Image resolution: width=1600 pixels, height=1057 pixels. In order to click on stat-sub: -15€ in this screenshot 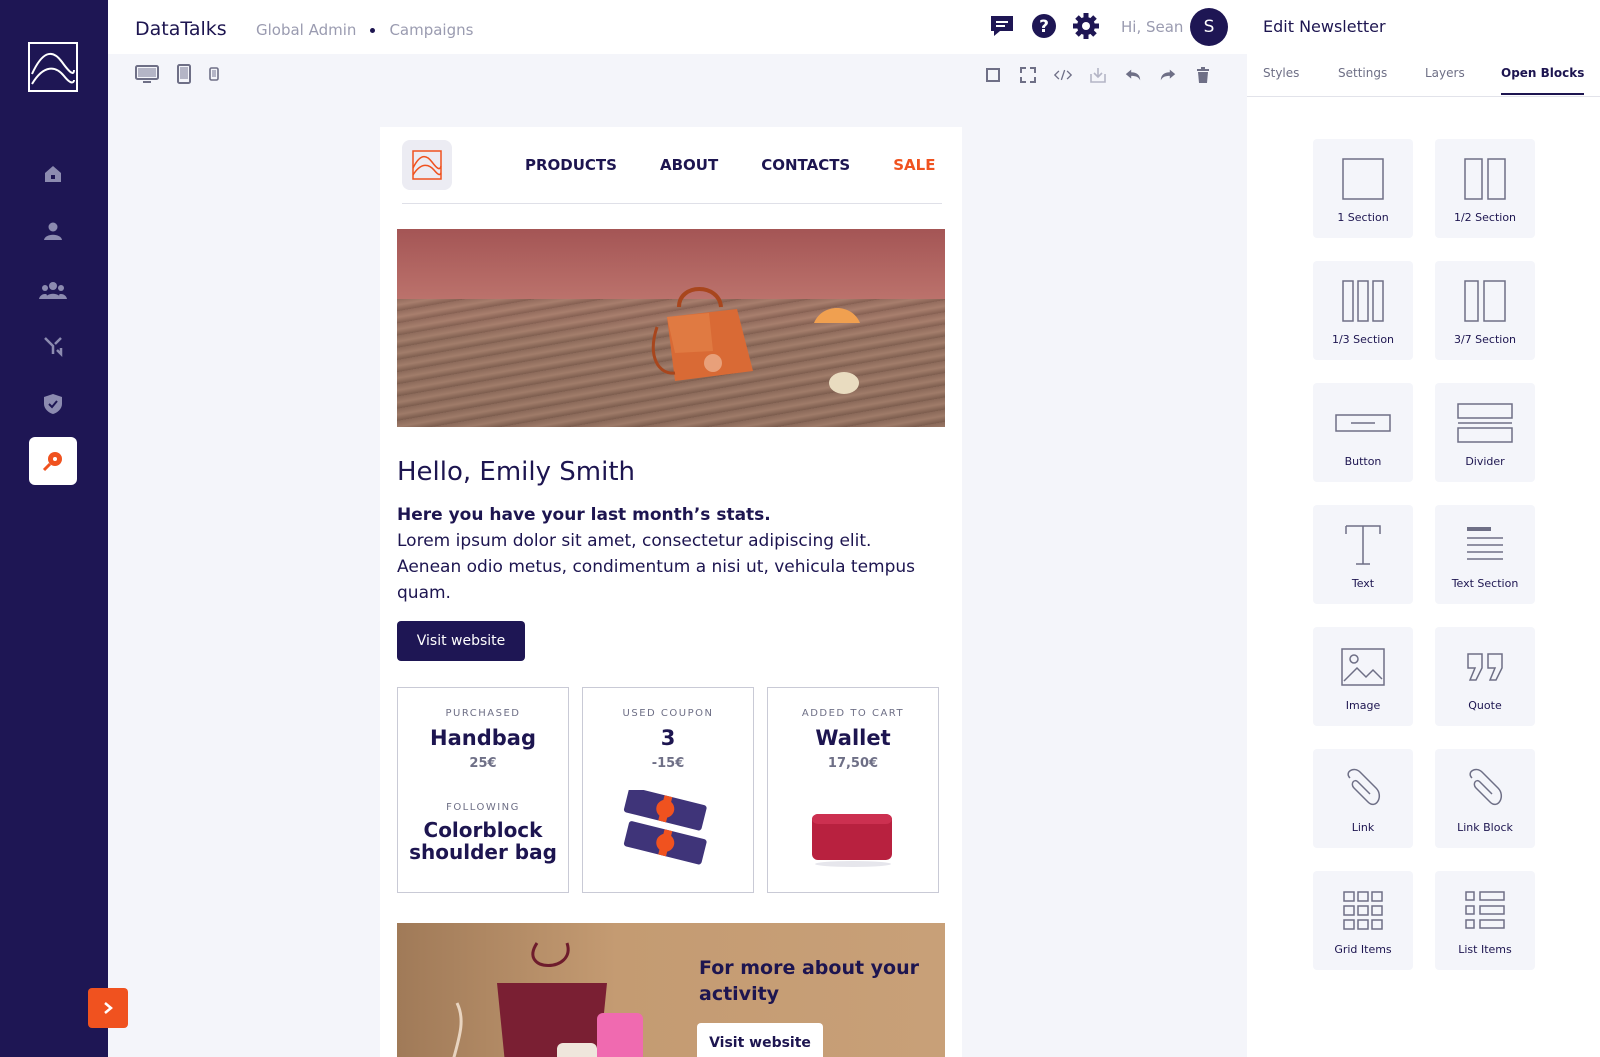, I will do `click(668, 763)`.